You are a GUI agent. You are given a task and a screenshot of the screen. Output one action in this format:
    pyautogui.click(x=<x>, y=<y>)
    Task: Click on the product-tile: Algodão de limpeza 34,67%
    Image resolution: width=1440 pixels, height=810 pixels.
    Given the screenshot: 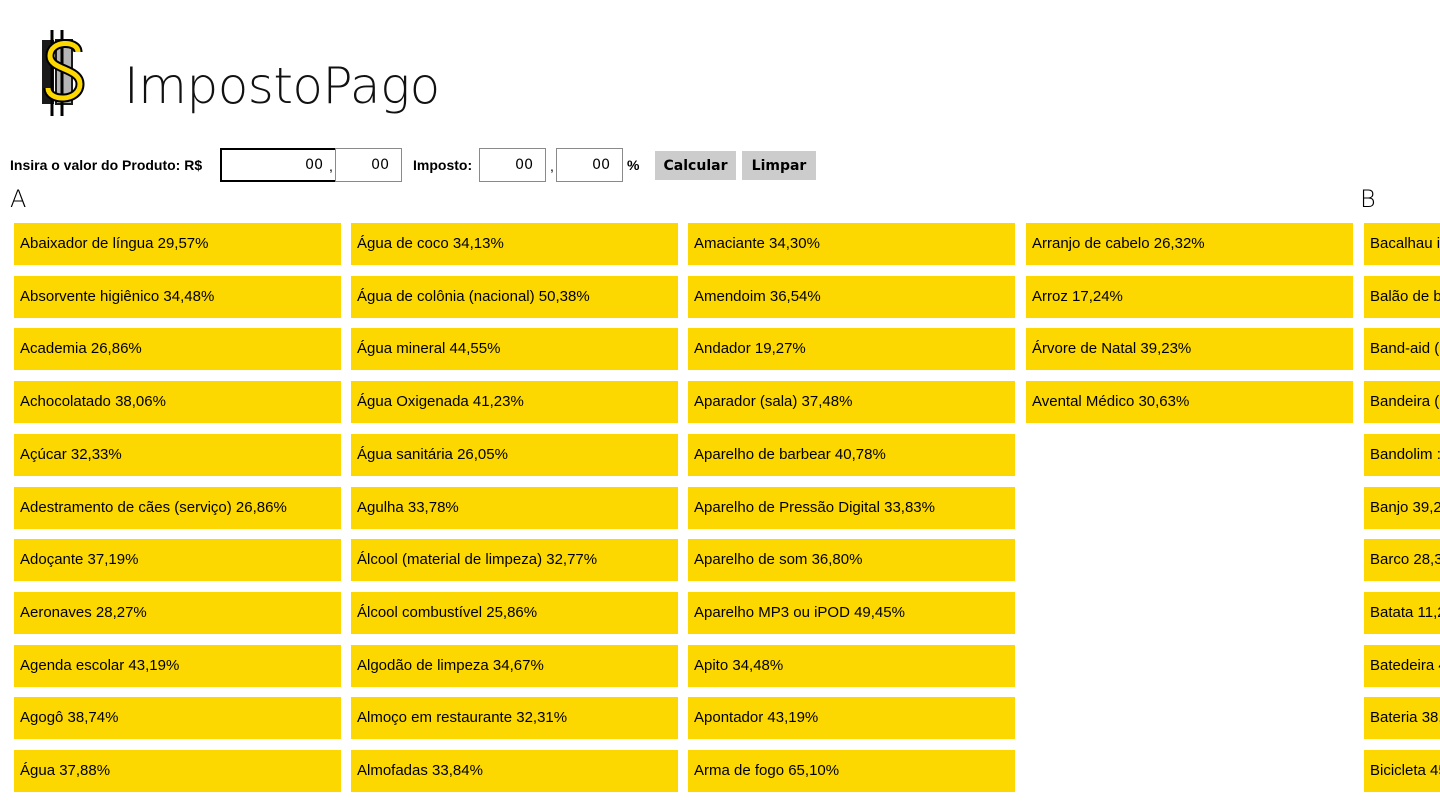 What is the action you would take?
    pyautogui.click(x=514, y=665)
    